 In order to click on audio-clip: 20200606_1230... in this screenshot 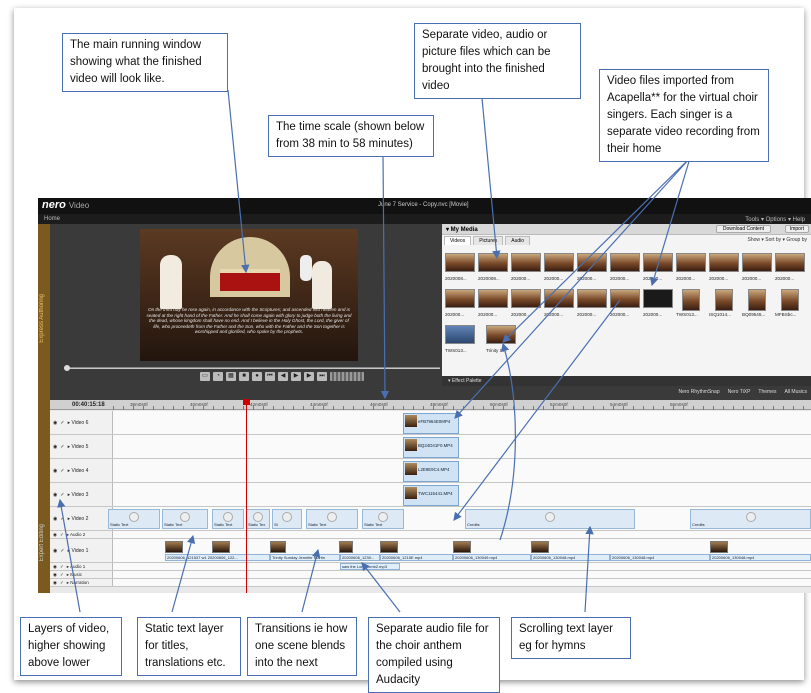, I will do `click(360, 557)`.